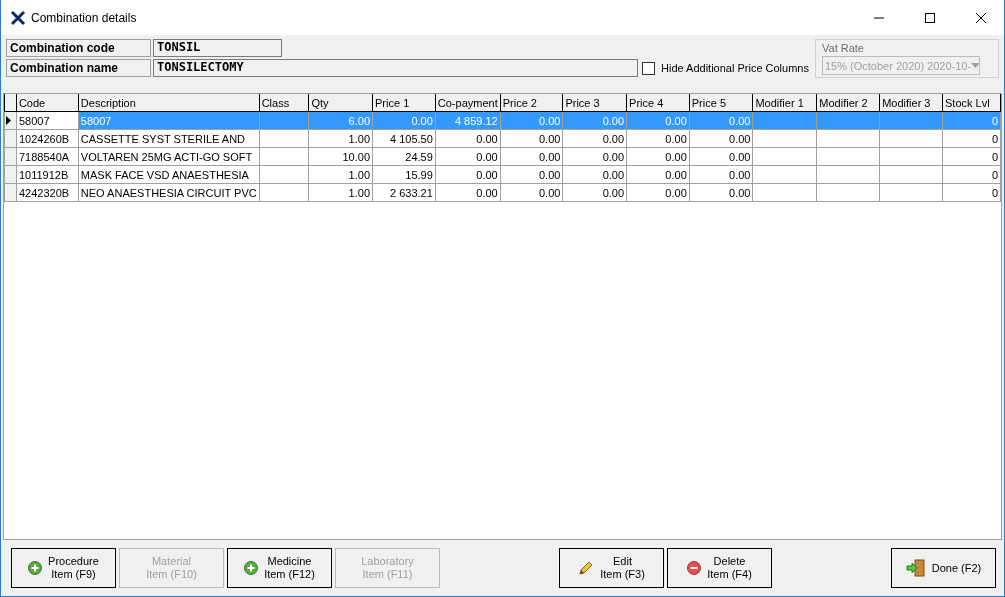 The width and height of the screenshot is (1005, 597). What do you see at coordinates (8, 120) in the screenshot?
I see `row-pointer-icon` at bounding box center [8, 120].